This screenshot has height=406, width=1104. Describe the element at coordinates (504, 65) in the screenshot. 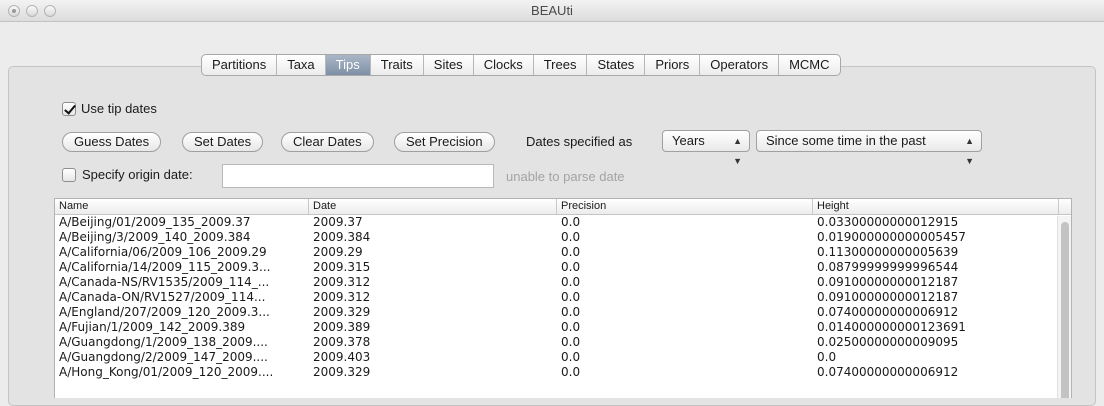

I see `tab-clocks: Clocks` at that location.